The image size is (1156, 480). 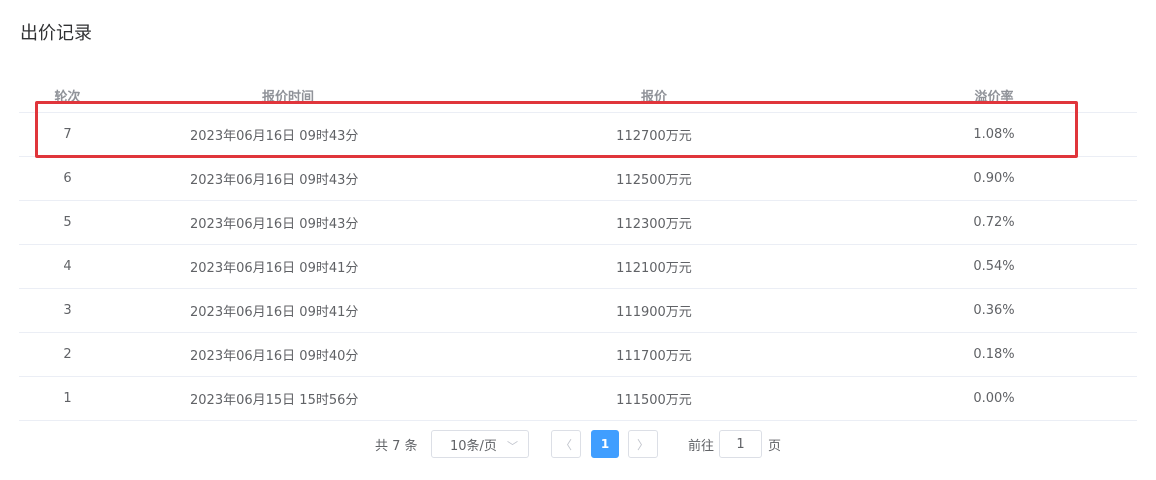 I want to click on cell-price: 112100万元, so click(x=654, y=268).